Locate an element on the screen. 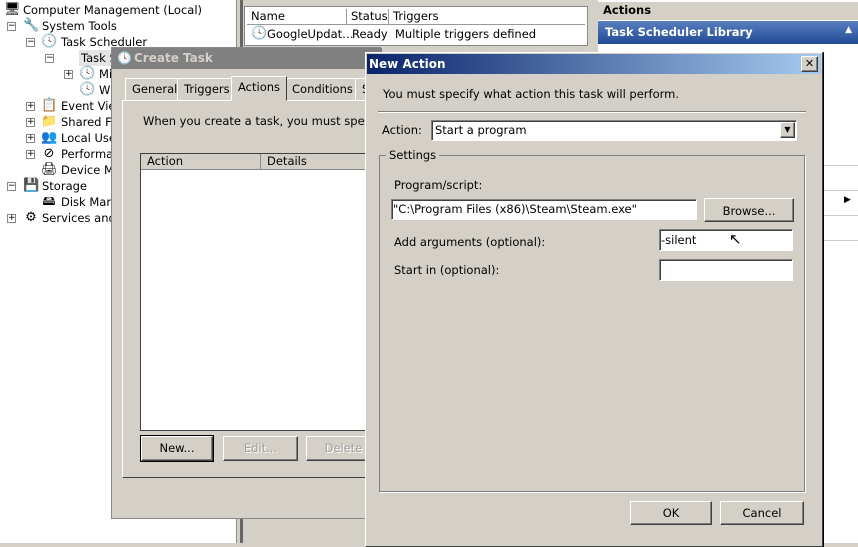  submenu-arrow-icon: ▶ is located at coordinates (847, 200).